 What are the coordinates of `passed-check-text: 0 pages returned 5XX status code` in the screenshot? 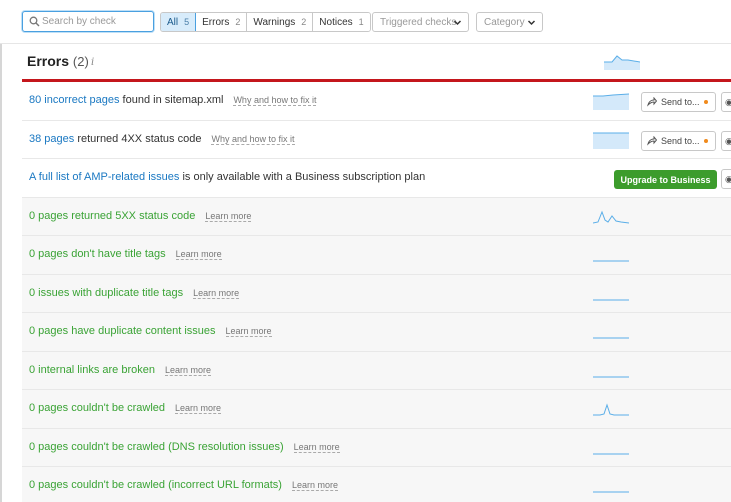 It's located at (112, 215).